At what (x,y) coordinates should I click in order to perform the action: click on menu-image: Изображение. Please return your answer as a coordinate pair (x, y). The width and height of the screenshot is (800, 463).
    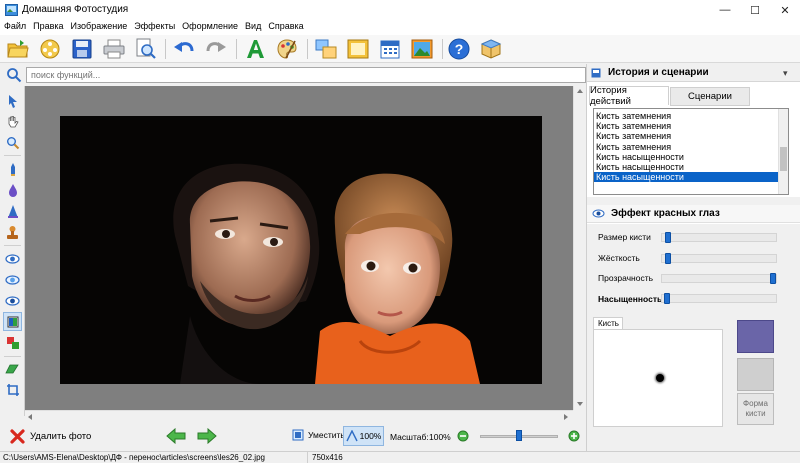
    Looking at the image, I should click on (99, 28).